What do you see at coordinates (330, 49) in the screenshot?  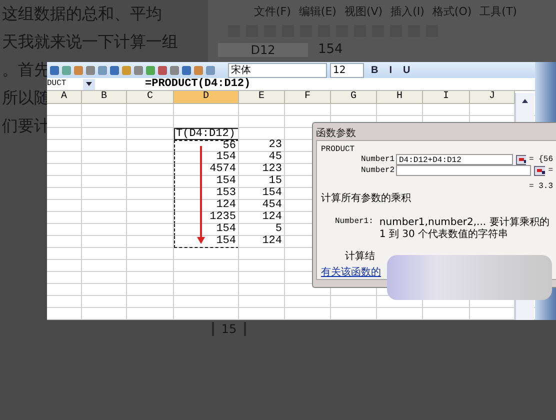 I see `formula-value: 154` at bounding box center [330, 49].